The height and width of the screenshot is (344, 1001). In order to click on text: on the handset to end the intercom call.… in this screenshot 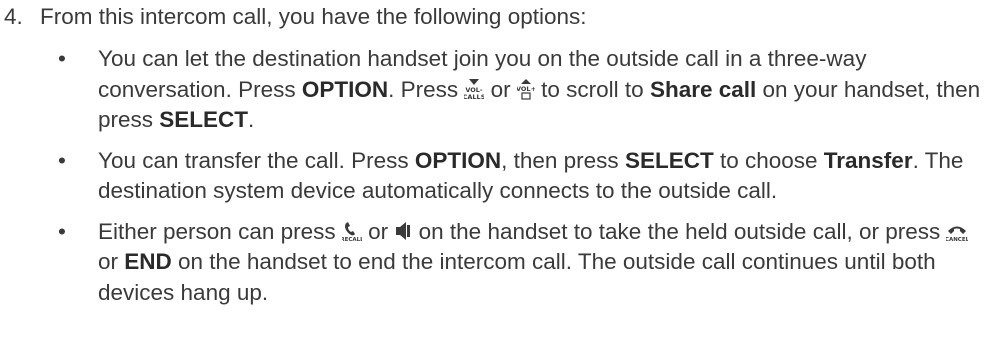, I will do `click(517, 277)`.